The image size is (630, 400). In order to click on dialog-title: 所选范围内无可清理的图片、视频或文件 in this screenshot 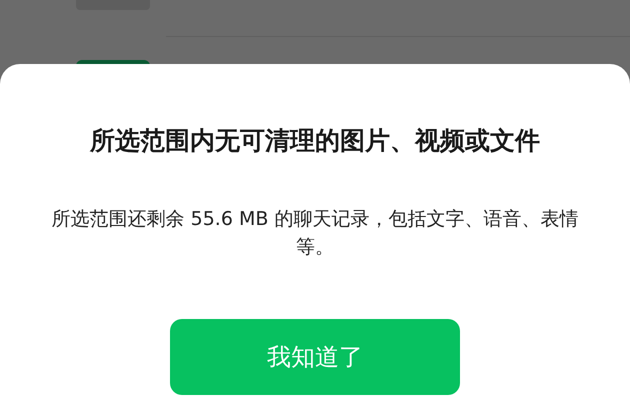, I will do `click(314, 141)`.